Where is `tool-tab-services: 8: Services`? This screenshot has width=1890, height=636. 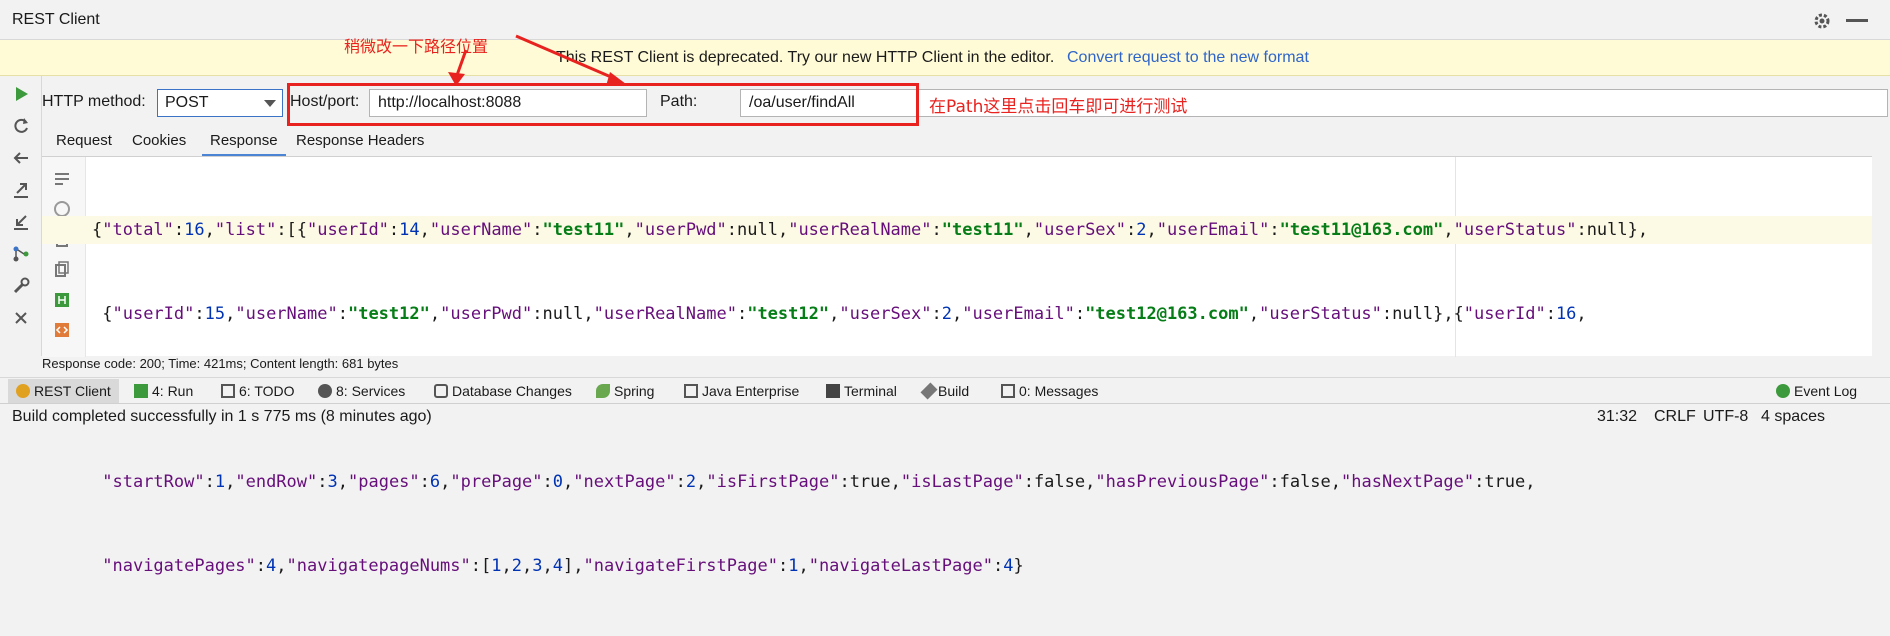 tool-tab-services: 8: Services is located at coordinates (361, 391).